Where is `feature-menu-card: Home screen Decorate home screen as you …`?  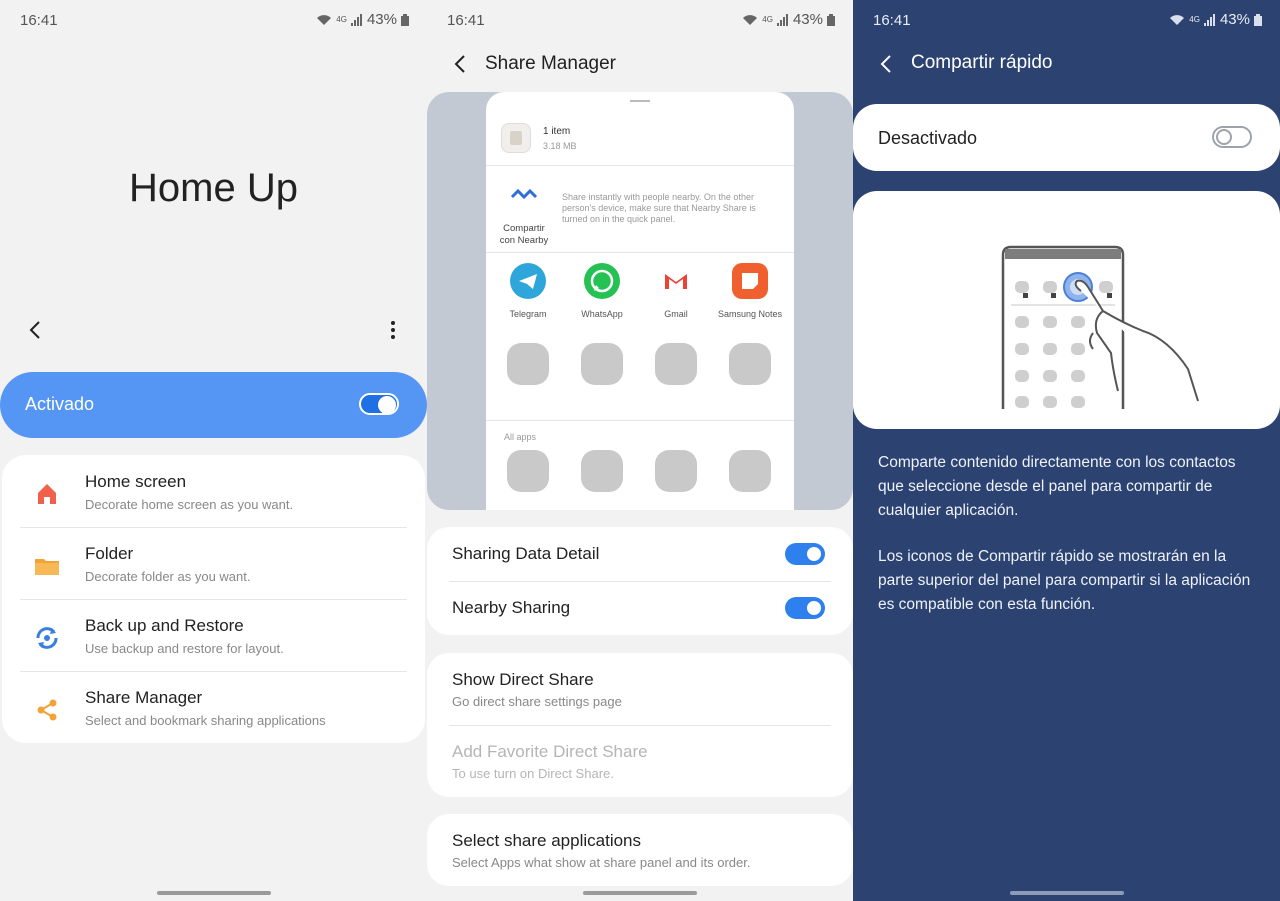 feature-menu-card: Home screen Decorate home screen as you … is located at coordinates (213, 599).